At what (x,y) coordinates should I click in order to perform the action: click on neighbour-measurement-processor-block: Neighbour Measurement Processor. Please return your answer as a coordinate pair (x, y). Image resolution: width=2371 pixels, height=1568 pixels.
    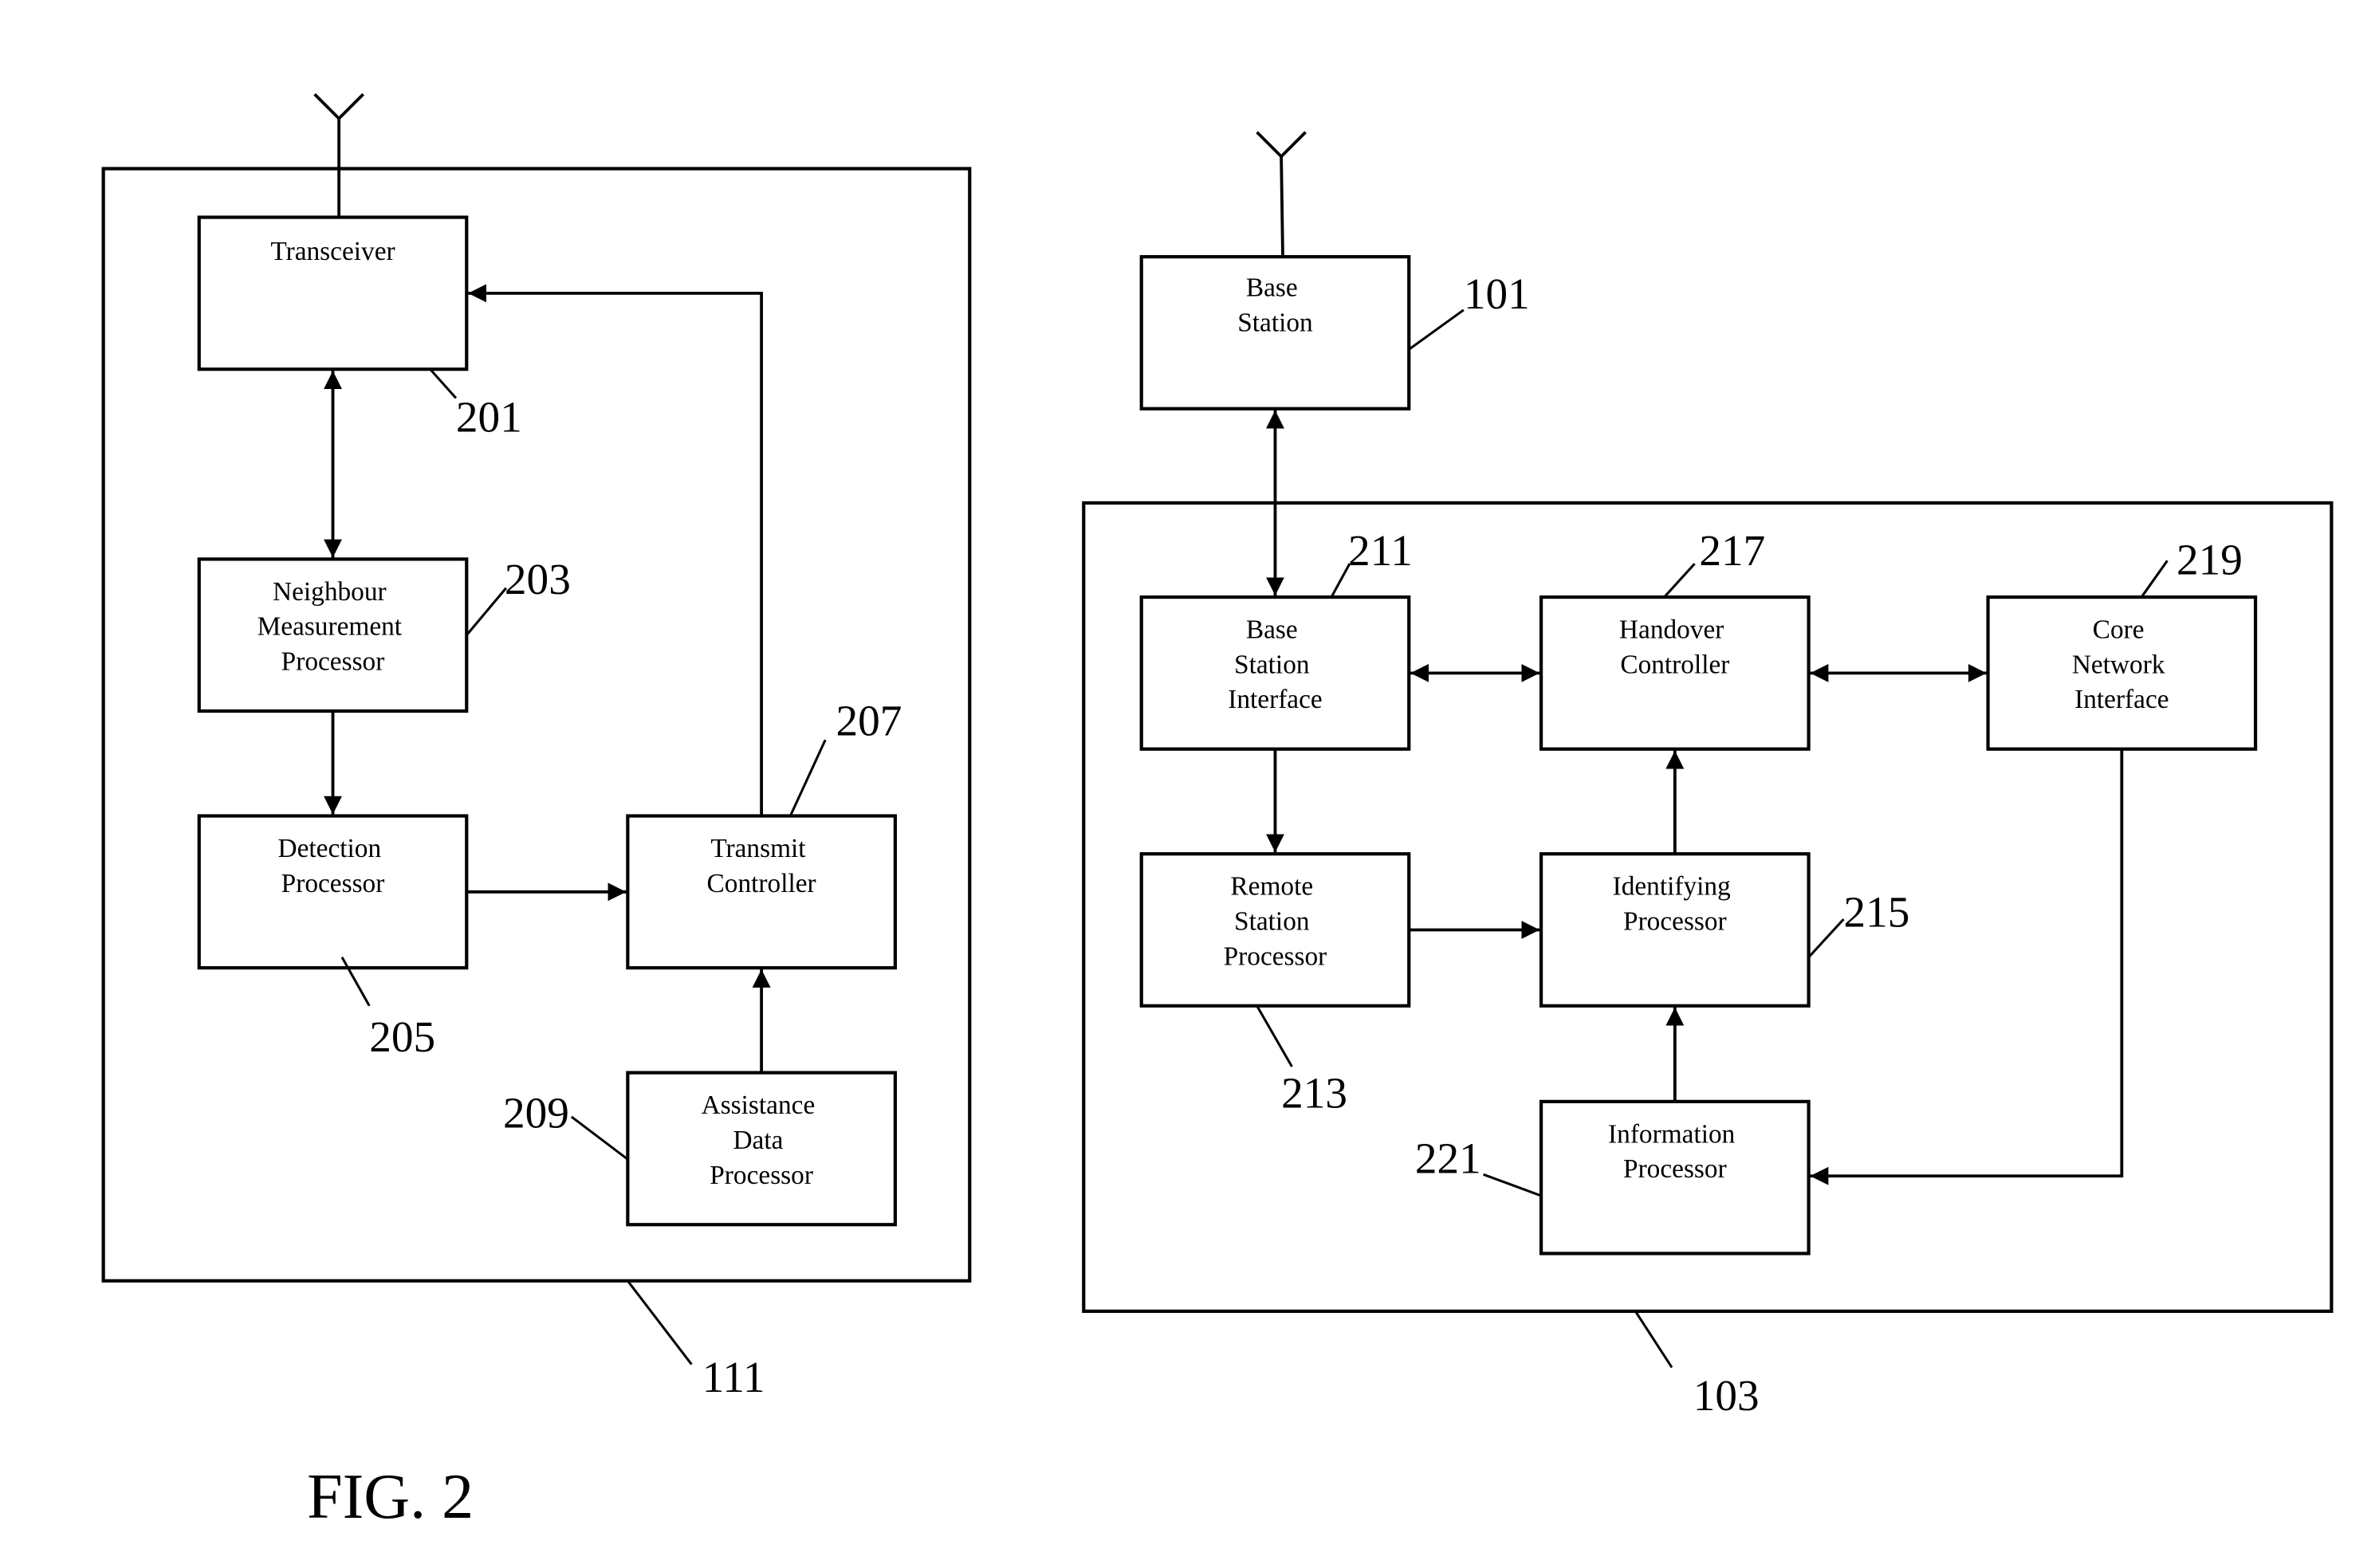
    Looking at the image, I should click on (333, 635).